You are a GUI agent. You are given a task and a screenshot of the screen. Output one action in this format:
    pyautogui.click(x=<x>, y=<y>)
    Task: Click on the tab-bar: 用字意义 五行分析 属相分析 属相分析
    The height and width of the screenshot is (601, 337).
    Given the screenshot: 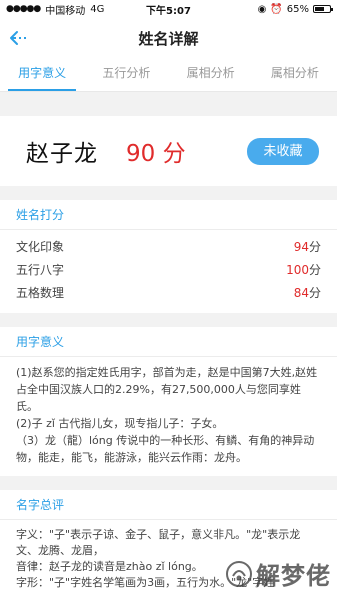 What is the action you would take?
    pyautogui.click(x=168, y=75)
    